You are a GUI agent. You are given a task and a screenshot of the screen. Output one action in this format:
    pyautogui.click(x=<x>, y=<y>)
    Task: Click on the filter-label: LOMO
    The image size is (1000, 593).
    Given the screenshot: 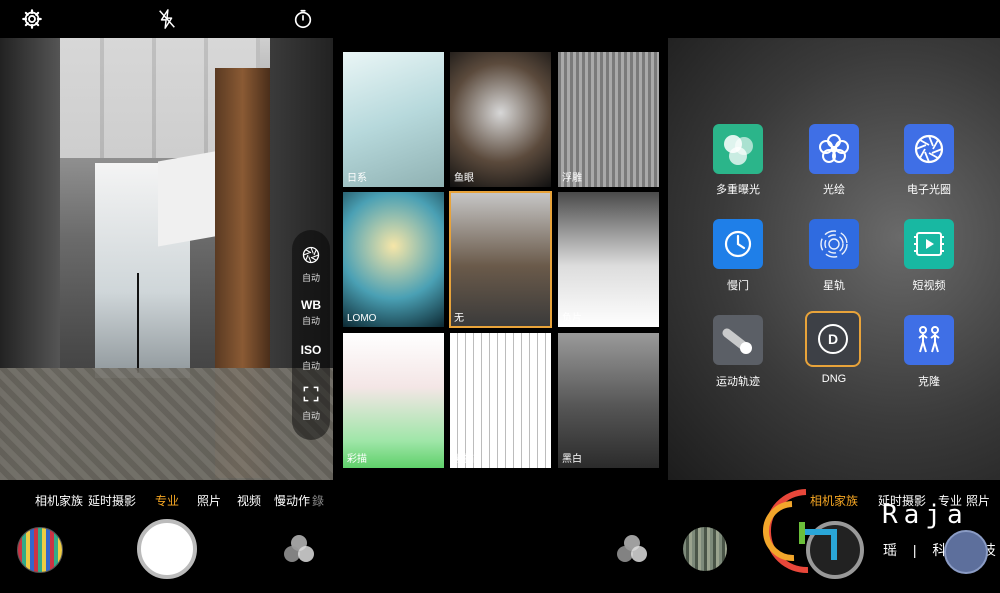 What is the action you would take?
    pyautogui.click(x=362, y=318)
    